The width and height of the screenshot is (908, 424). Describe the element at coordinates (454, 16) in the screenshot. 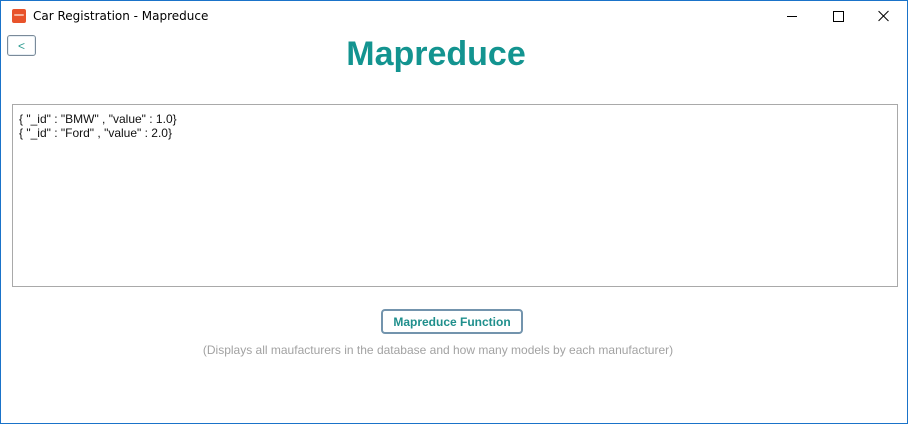

I see `title-bar: Car Registration - Mapreduce` at that location.